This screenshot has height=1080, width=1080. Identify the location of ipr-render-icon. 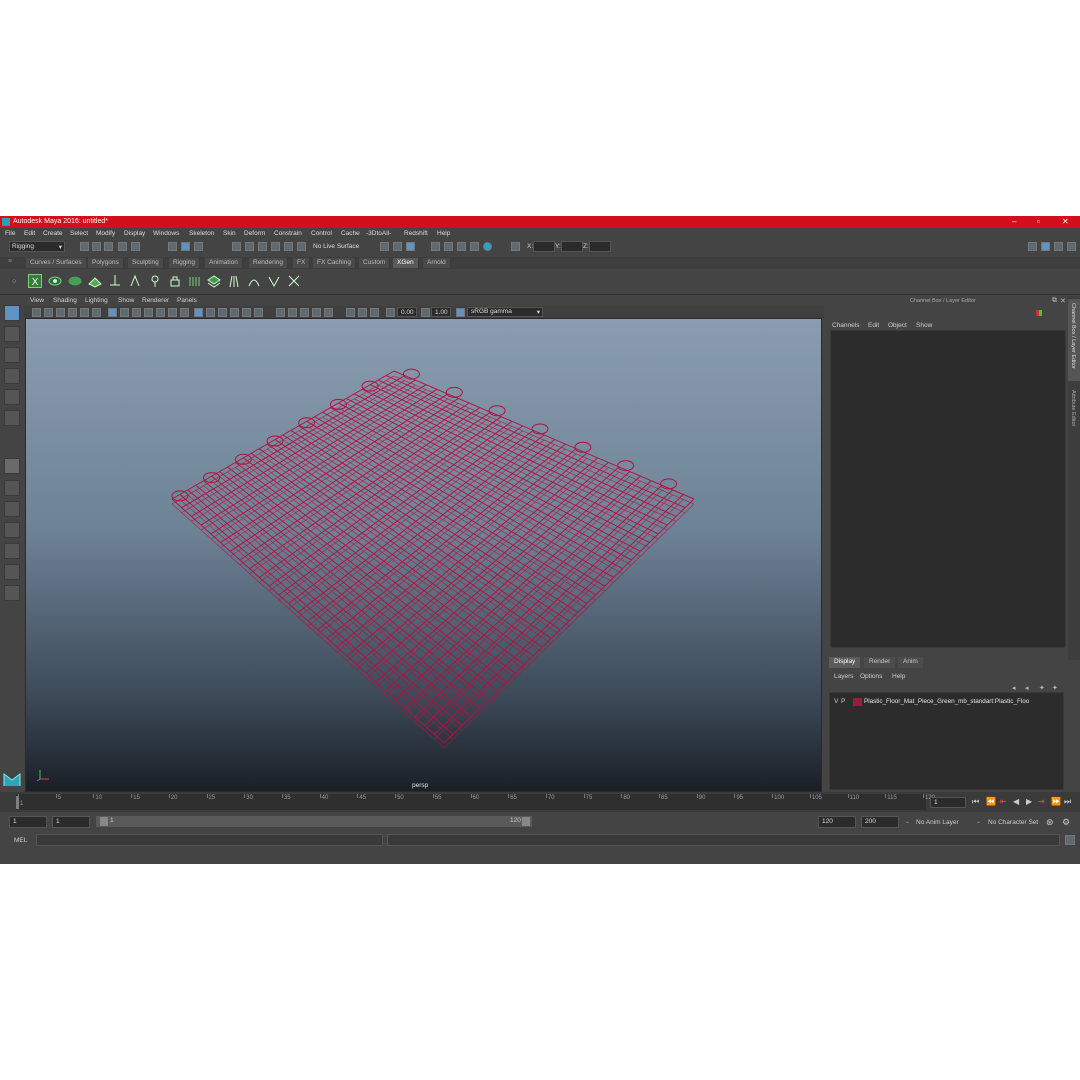
(448, 246).